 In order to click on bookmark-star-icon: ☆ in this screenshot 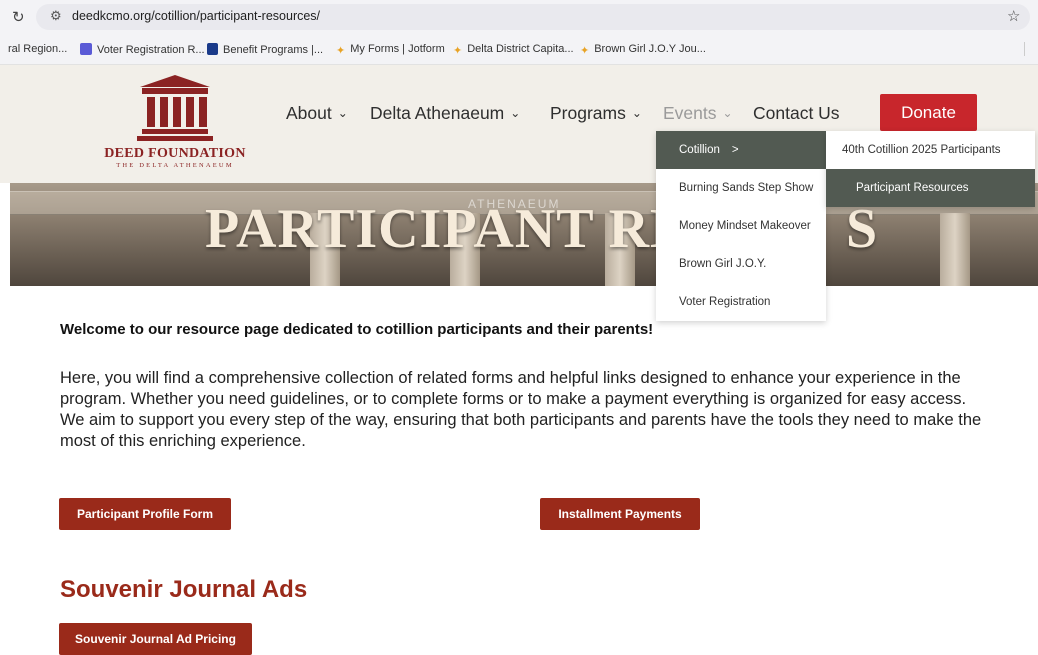, I will do `click(1013, 16)`.